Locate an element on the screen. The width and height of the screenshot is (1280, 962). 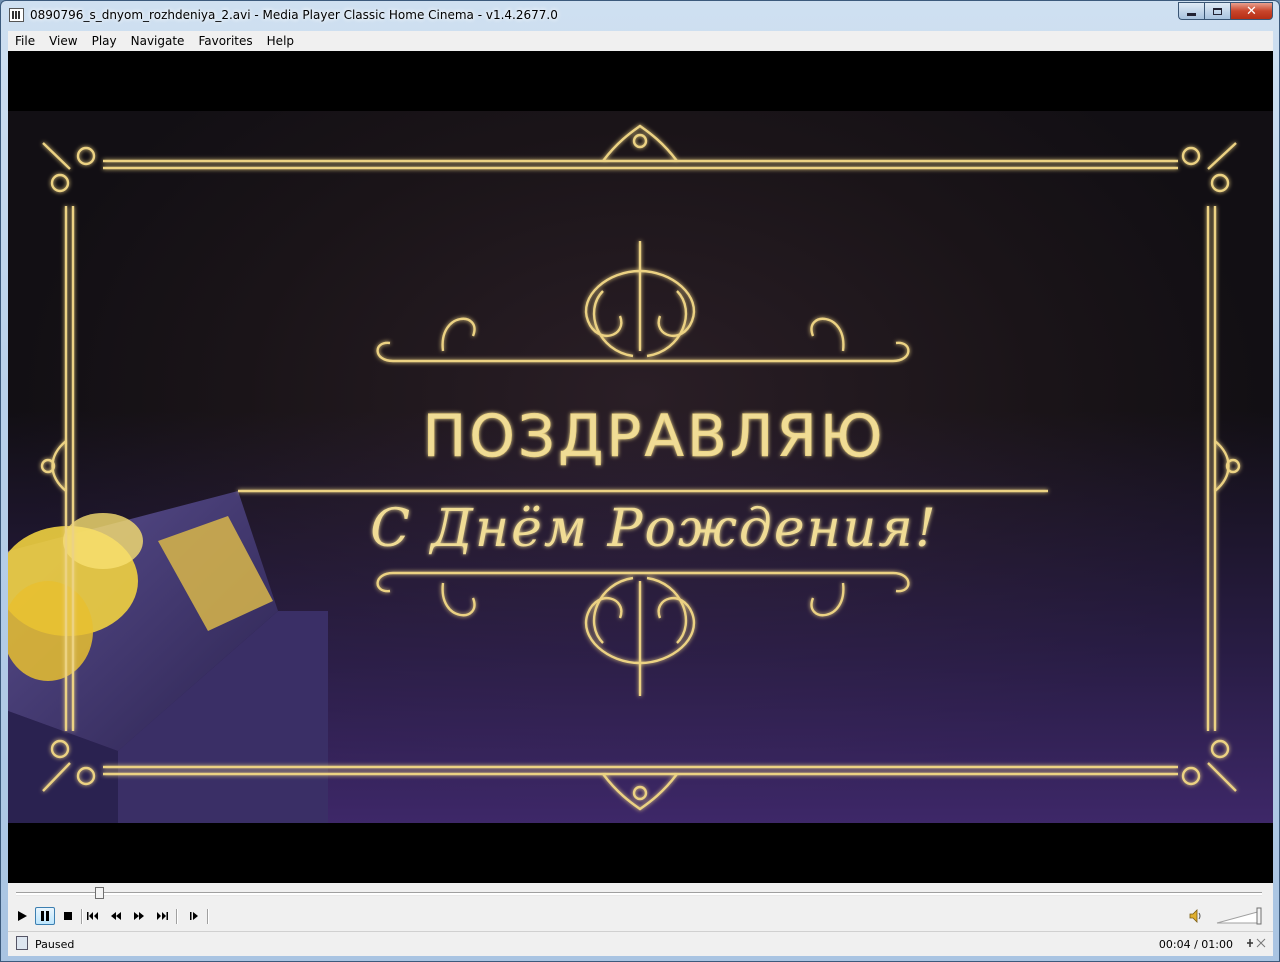
menu-navigate: Navigate is located at coordinates (158, 41).